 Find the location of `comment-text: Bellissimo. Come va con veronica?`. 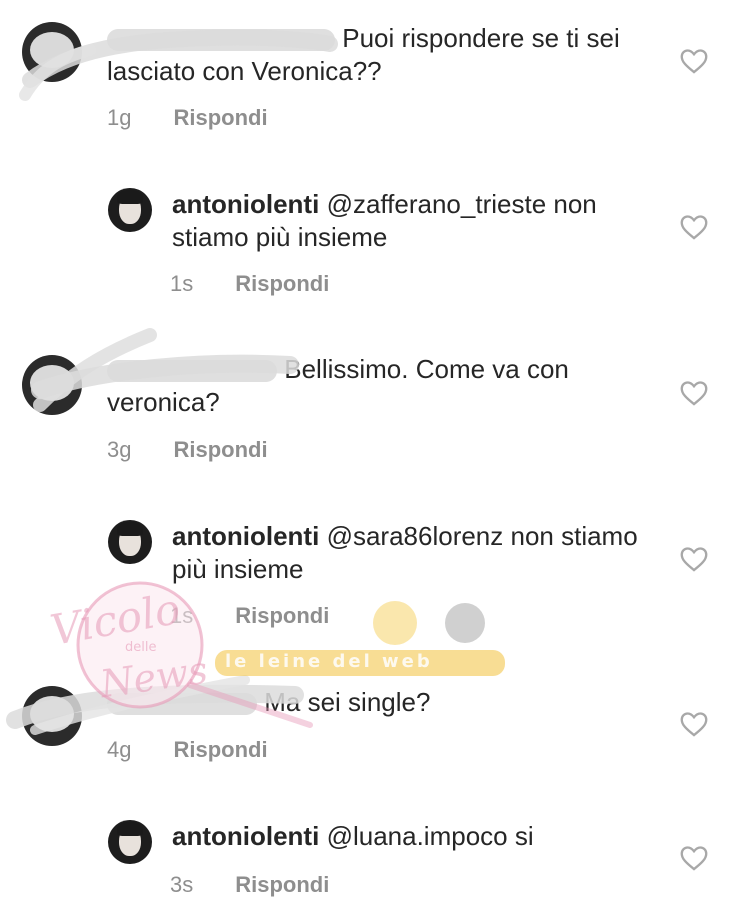

comment-text: Bellissimo. Come va con veronica? is located at coordinates (338, 385).